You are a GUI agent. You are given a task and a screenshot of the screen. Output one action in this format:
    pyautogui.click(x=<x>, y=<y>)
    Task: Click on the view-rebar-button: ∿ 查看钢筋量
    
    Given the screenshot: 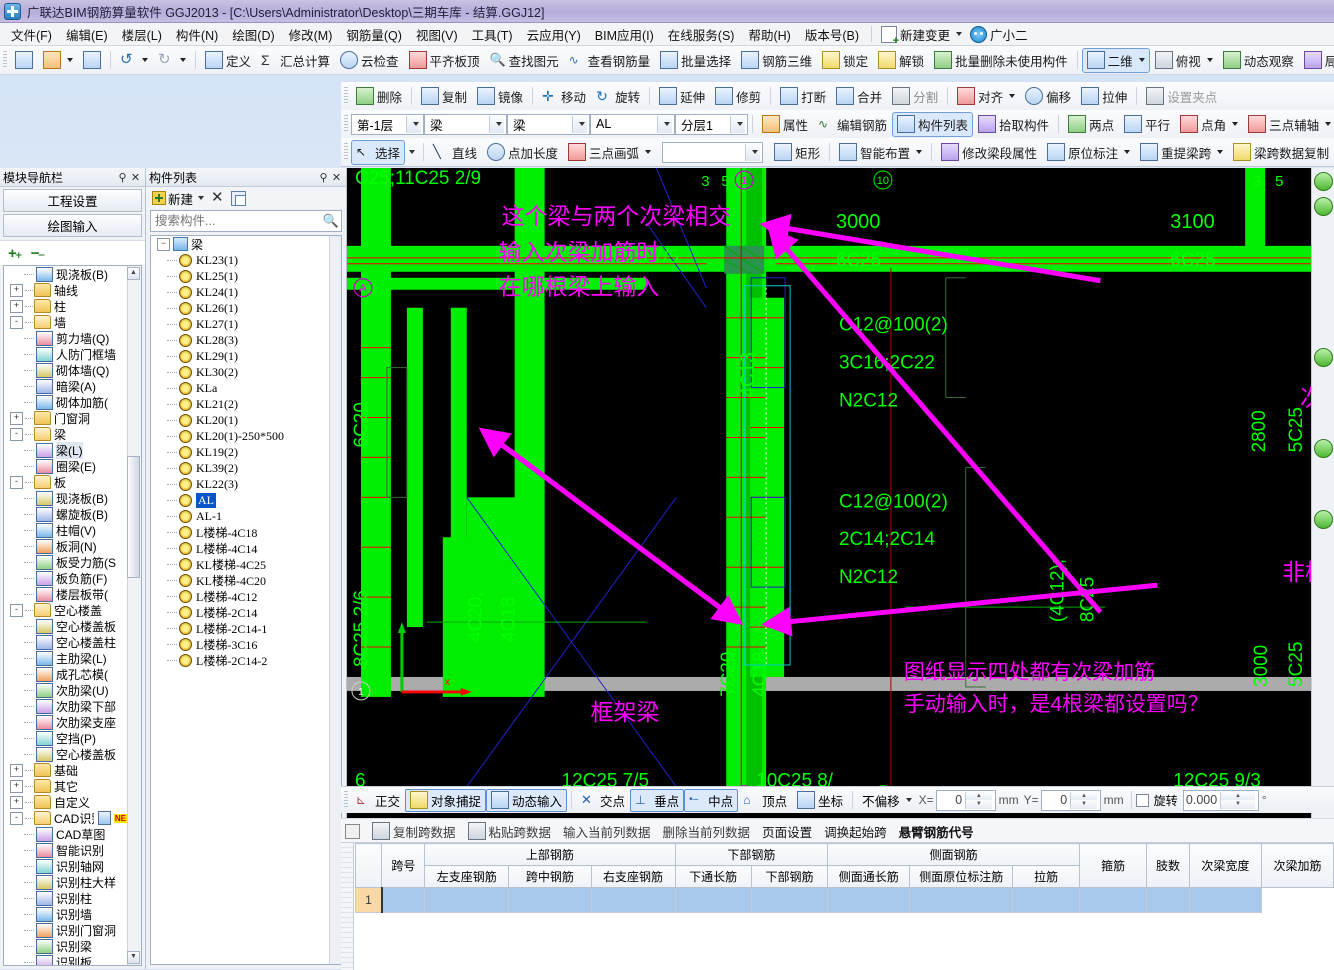 What is the action you would take?
    pyautogui.click(x=610, y=60)
    